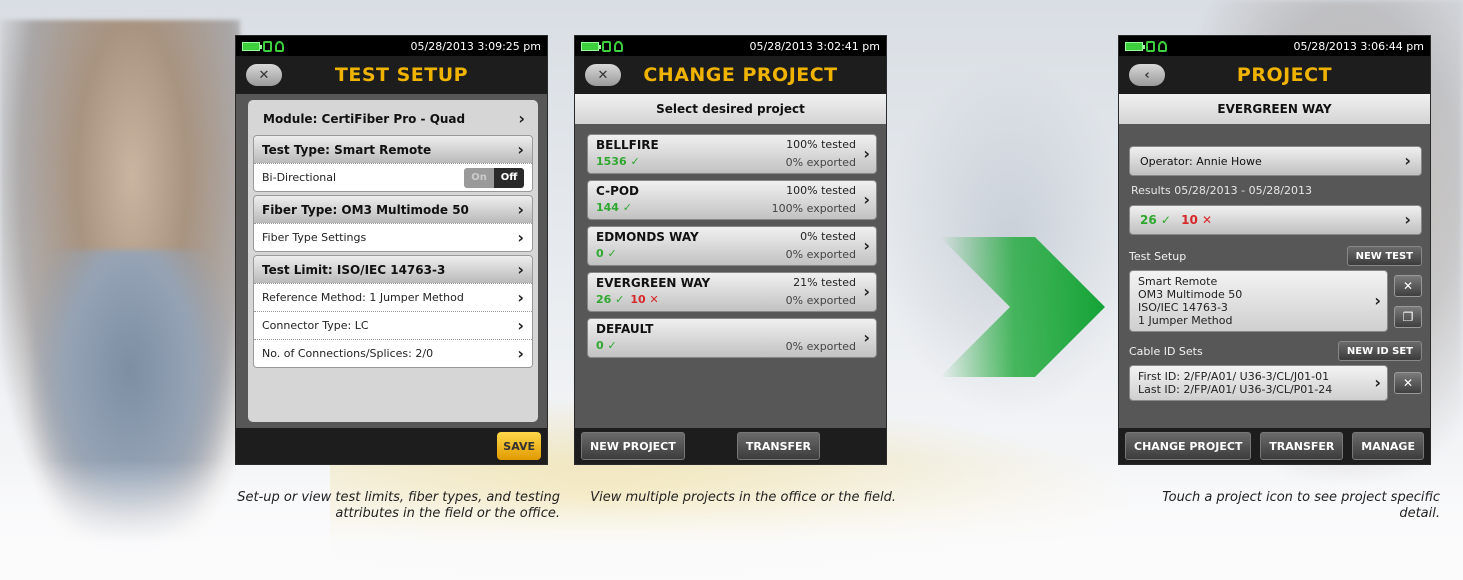  Describe the element at coordinates (740, 75) in the screenshot. I see `screen-title: CHANGE PROJECT` at that location.